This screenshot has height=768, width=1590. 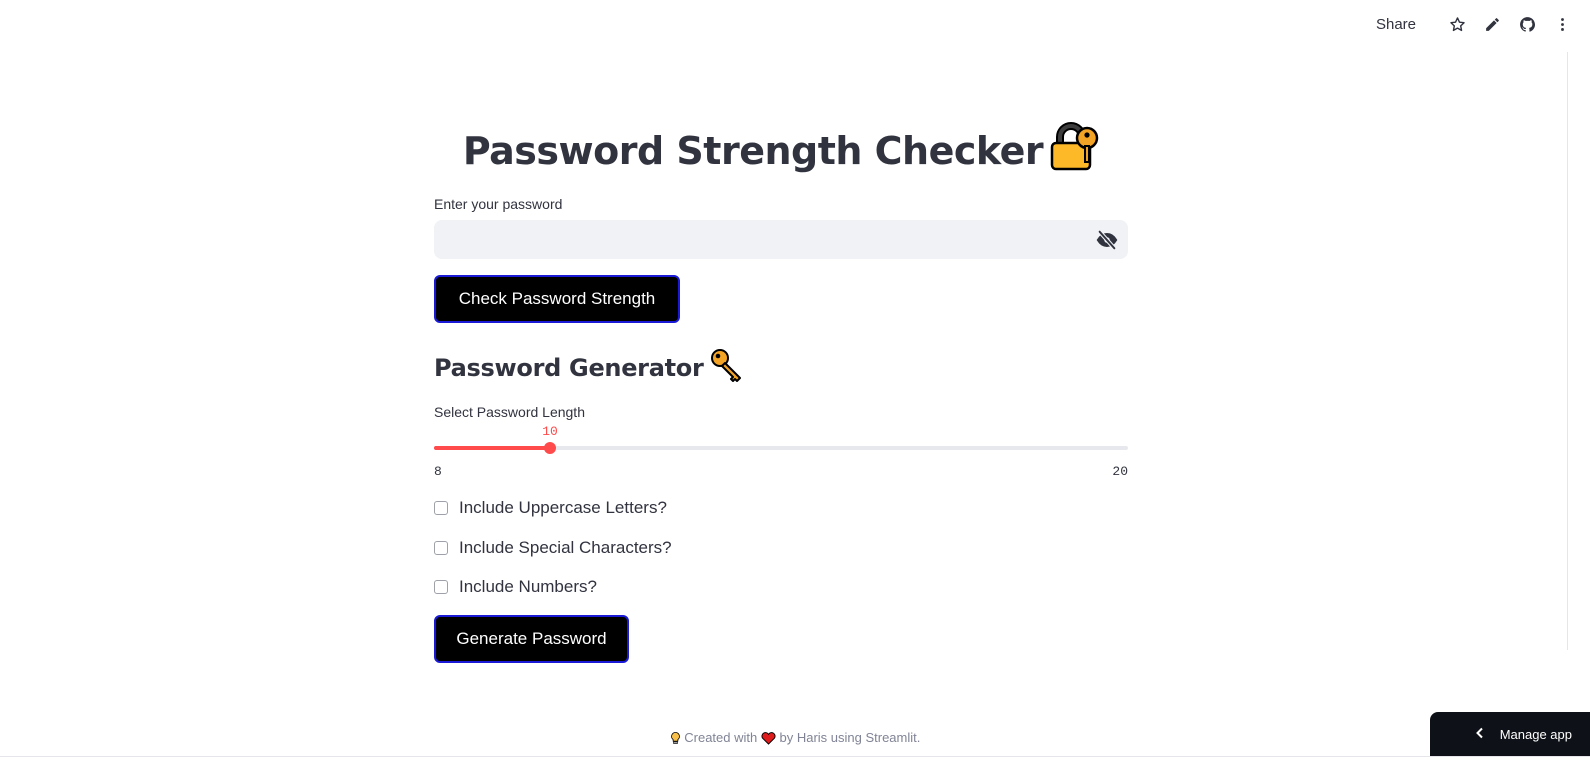 What do you see at coordinates (721, 737) in the screenshot?
I see `footer-prefix: Created with` at bounding box center [721, 737].